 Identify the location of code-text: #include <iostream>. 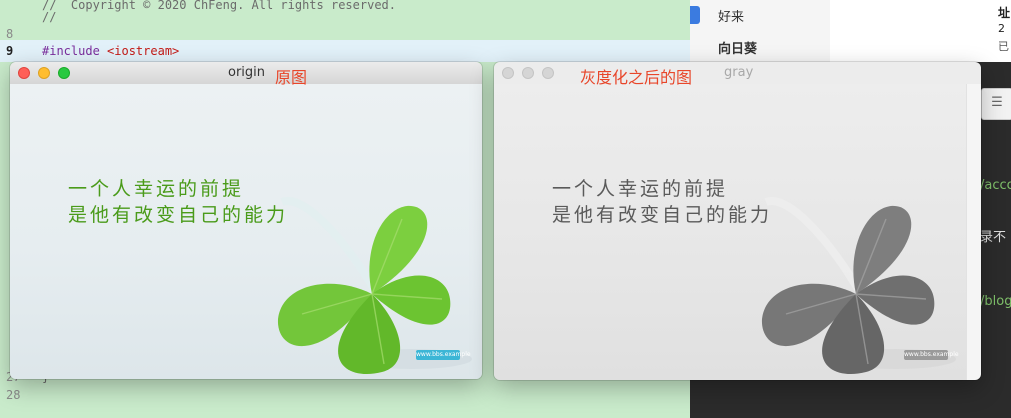
(110, 51).